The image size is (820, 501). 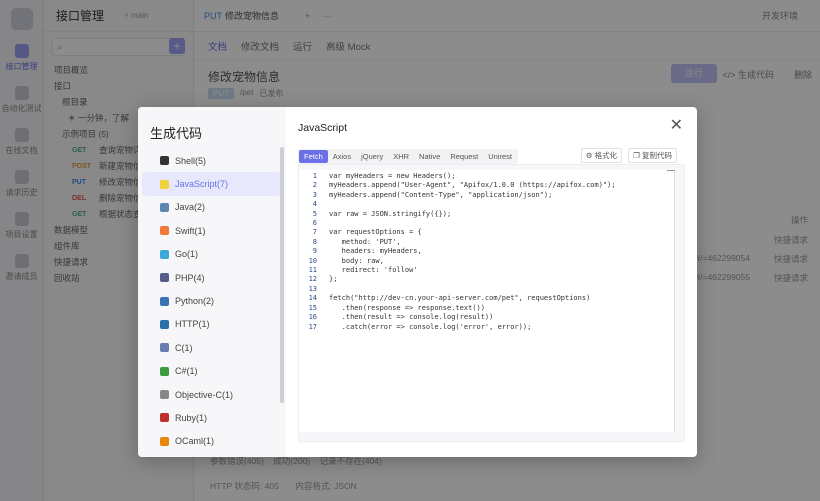 I want to click on library-tab: Request, so click(x=464, y=156).